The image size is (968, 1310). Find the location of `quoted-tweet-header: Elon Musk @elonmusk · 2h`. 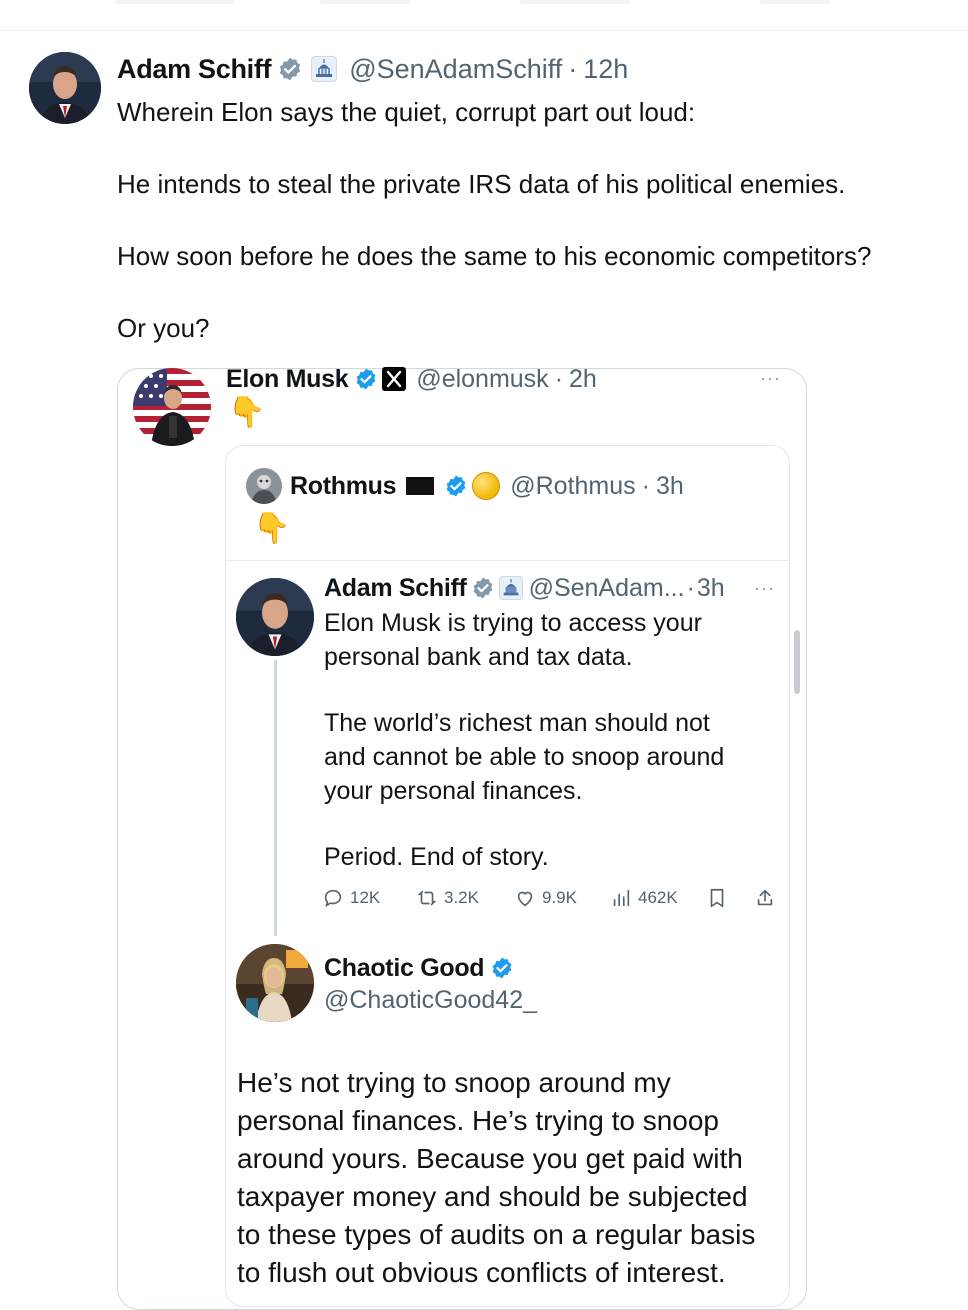

quoted-tweet-header: Elon Musk @elonmusk · 2h is located at coordinates (411, 379).